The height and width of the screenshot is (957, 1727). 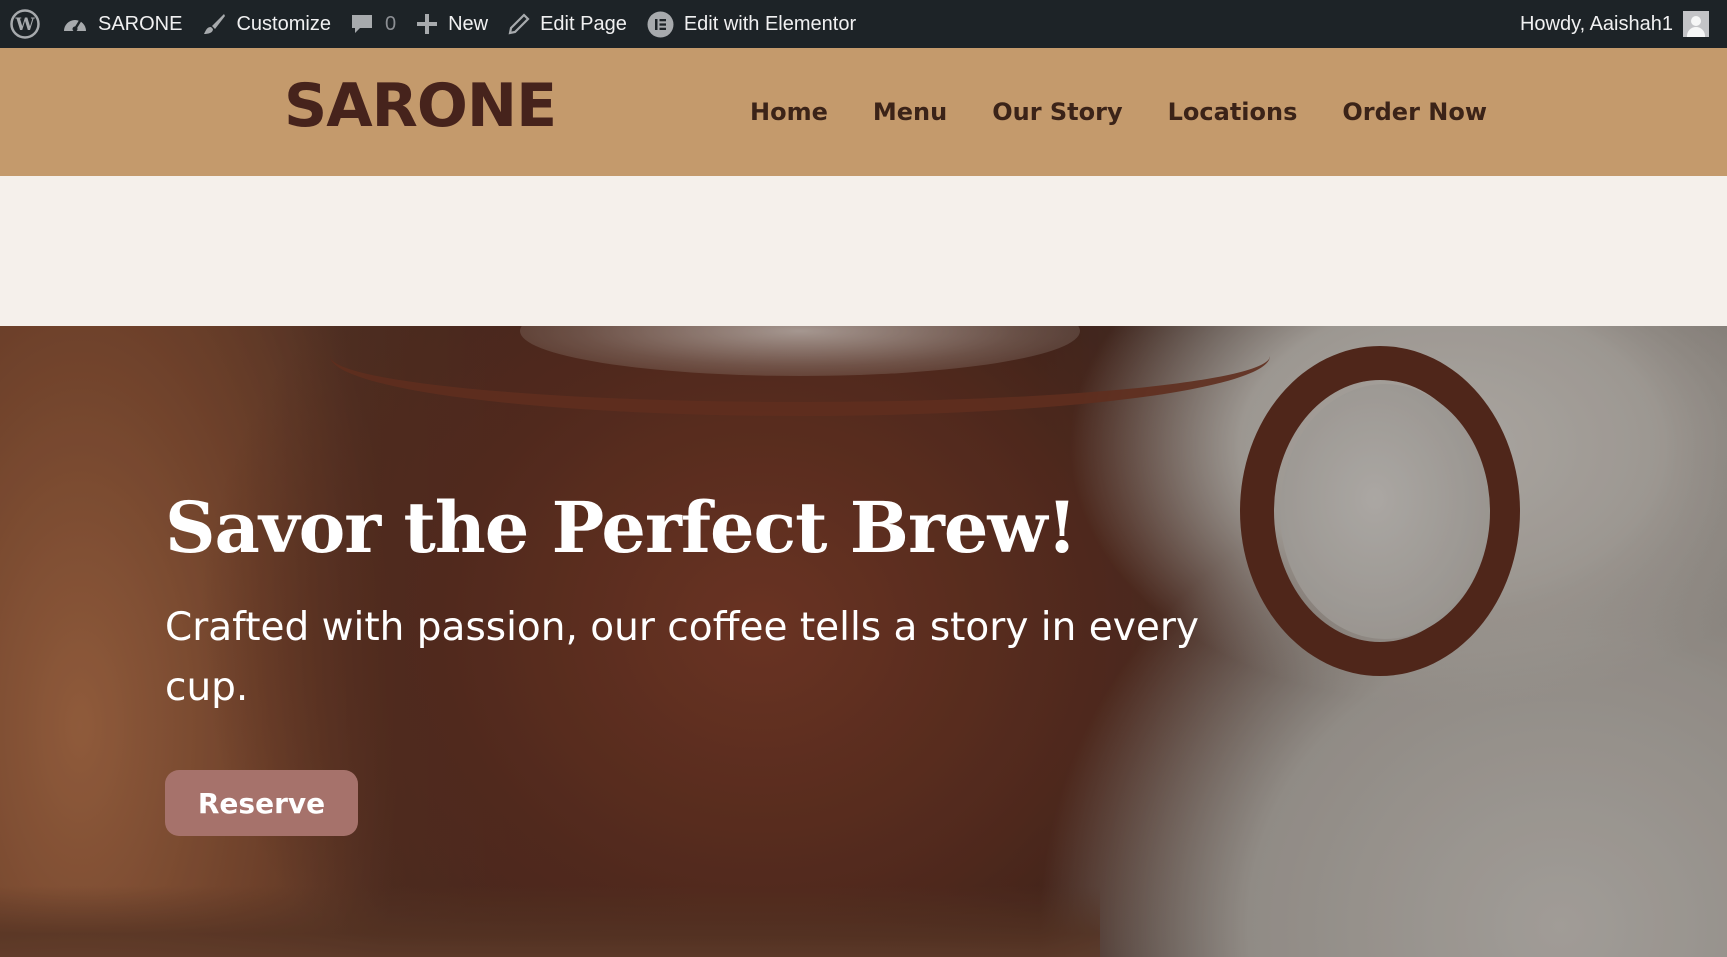 I want to click on customize-link: Customize, so click(x=266, y=24).